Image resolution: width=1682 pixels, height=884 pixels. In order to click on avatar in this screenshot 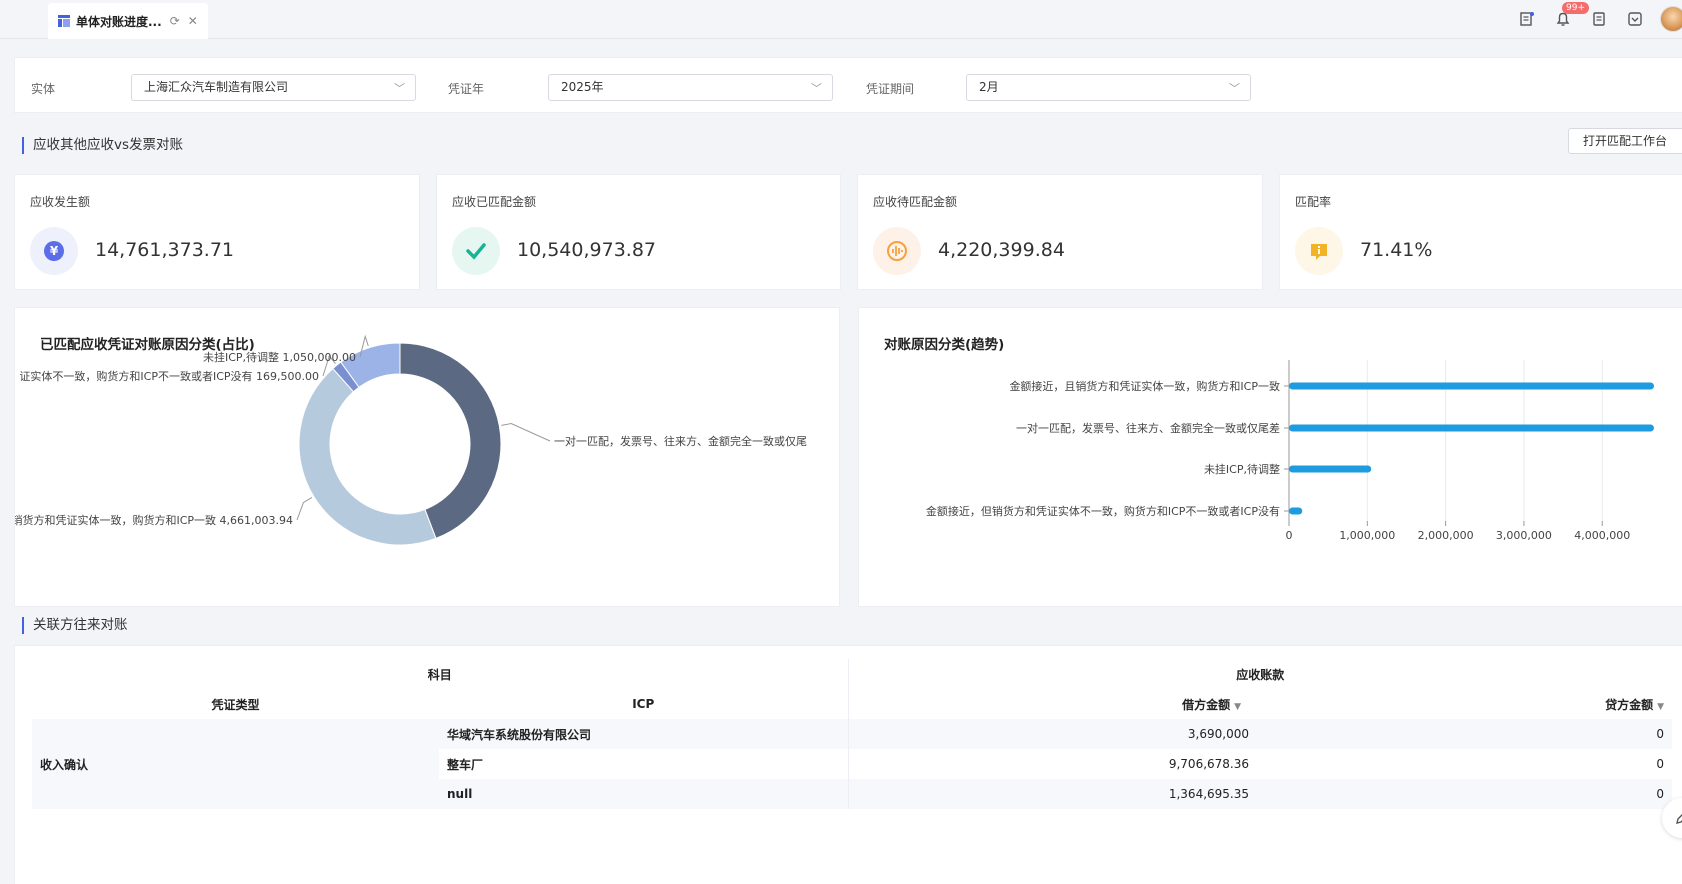, I will do `click(1671, 19)`.